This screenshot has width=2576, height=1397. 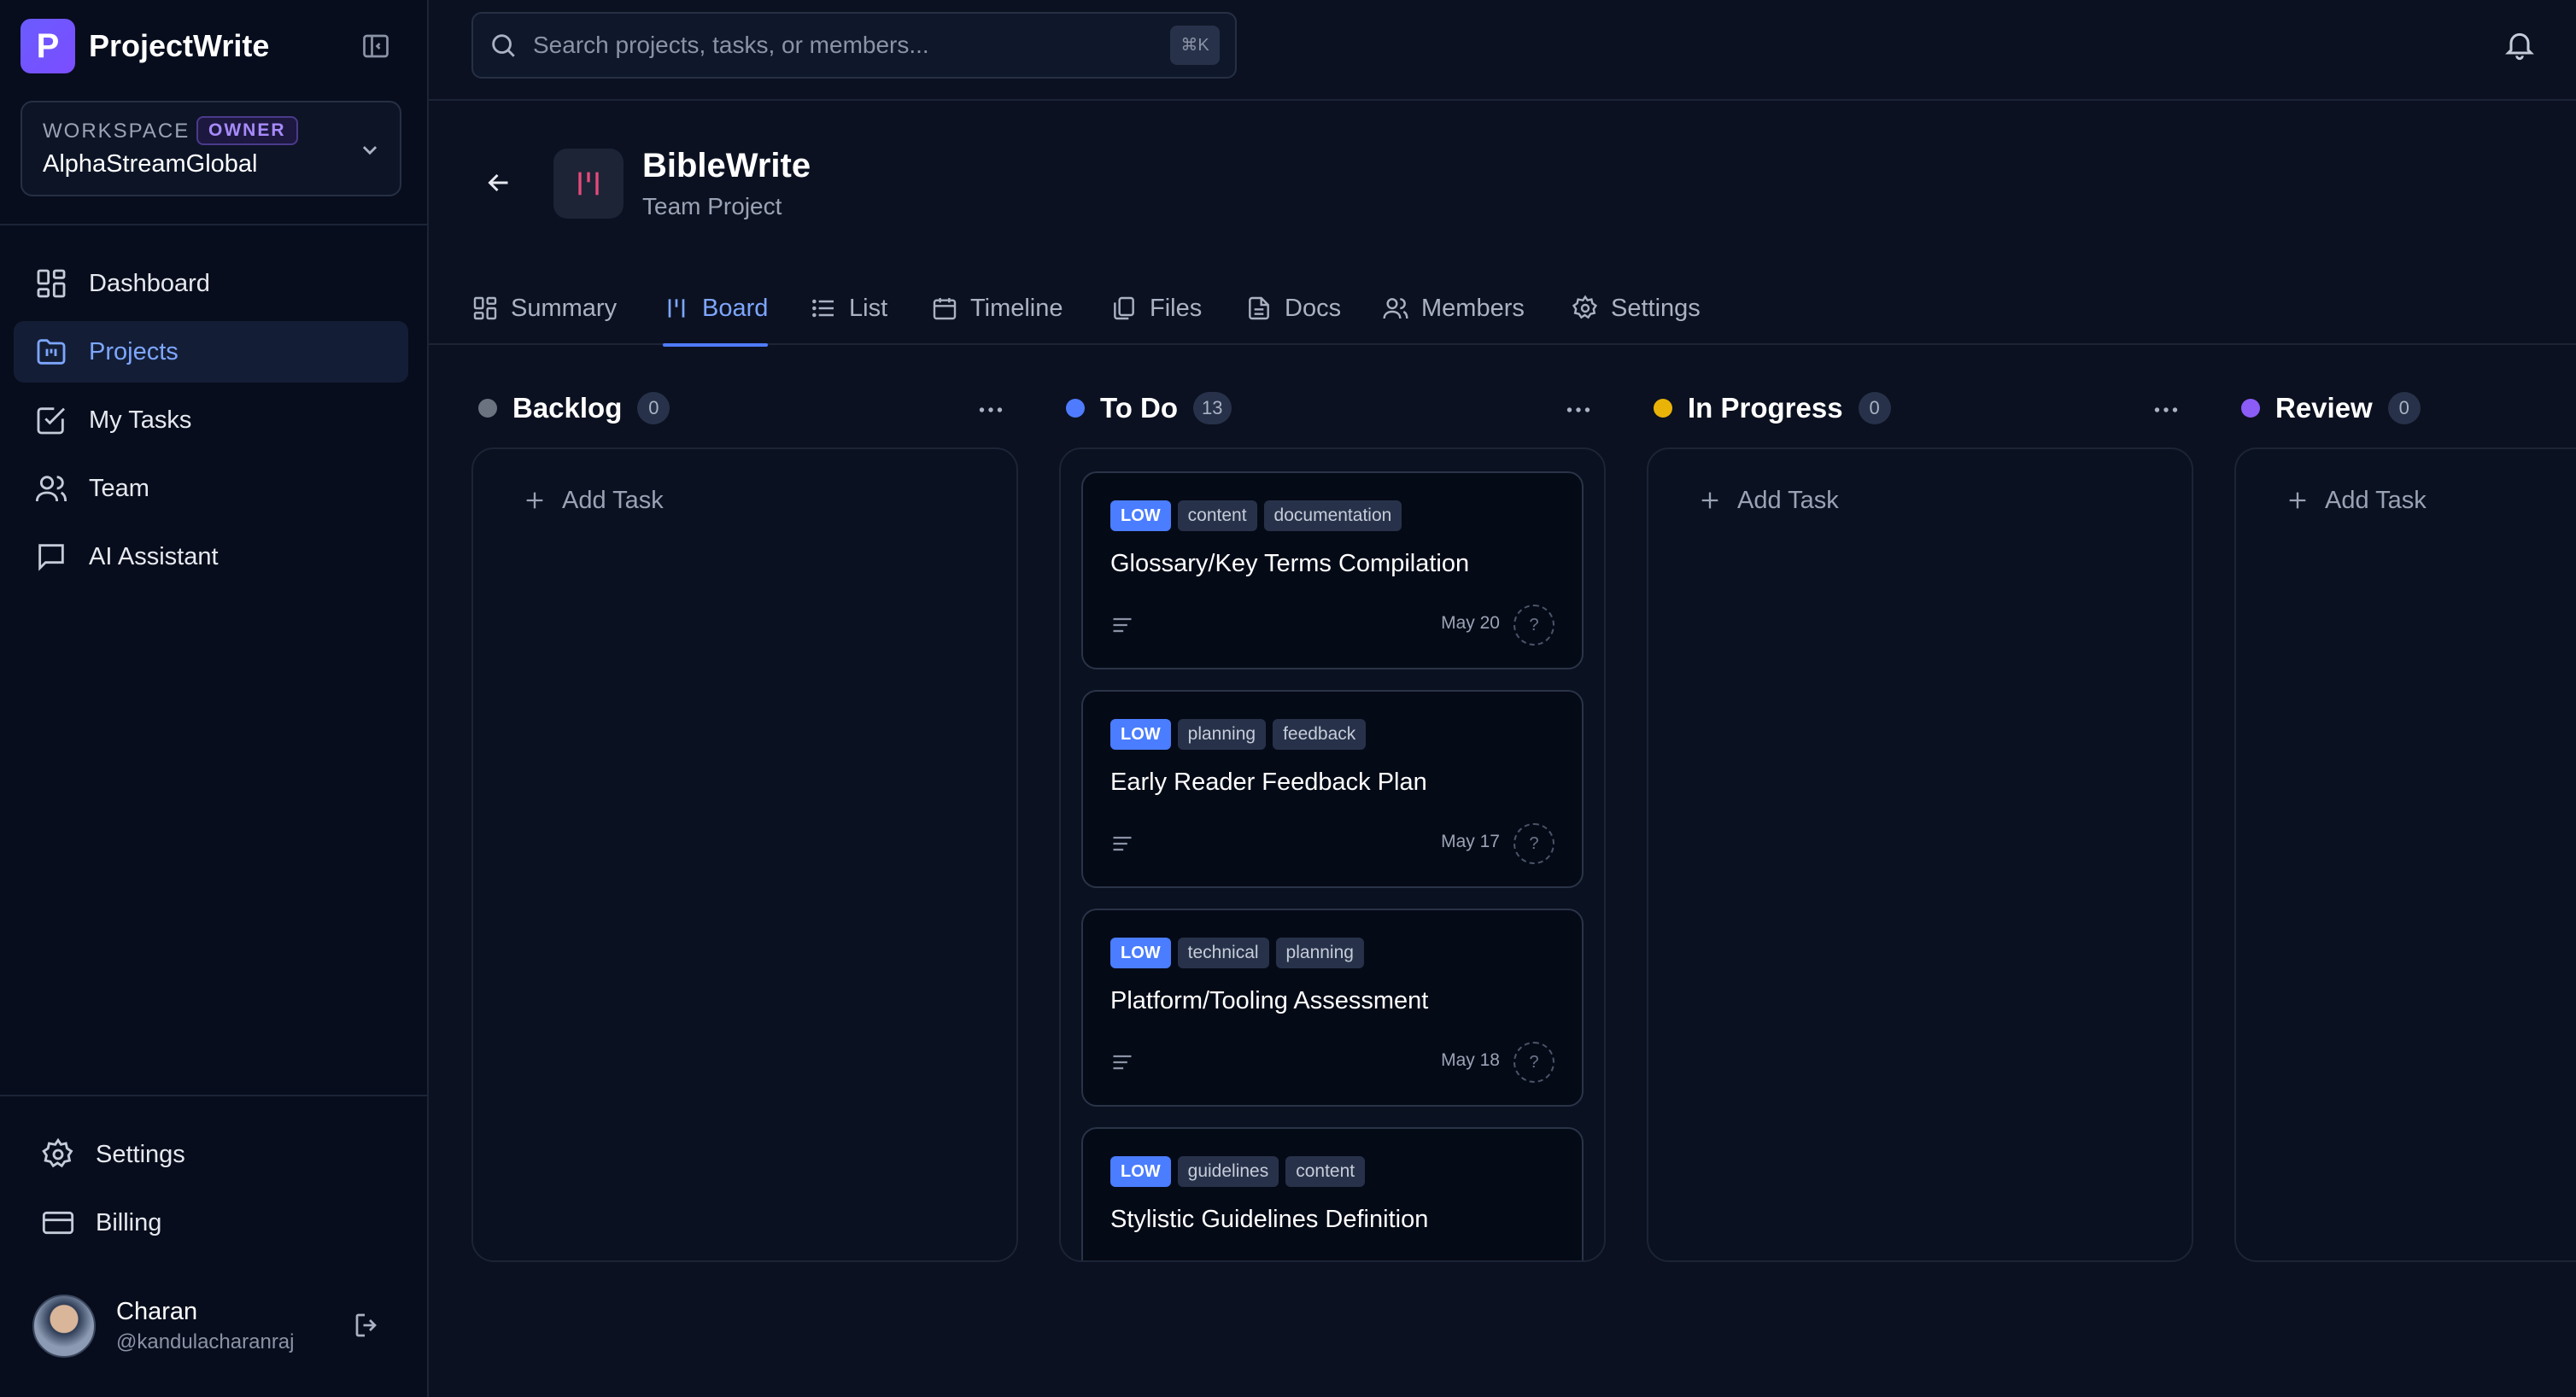 I want to click on tab-label: Files, so click(x=1176, y=308).